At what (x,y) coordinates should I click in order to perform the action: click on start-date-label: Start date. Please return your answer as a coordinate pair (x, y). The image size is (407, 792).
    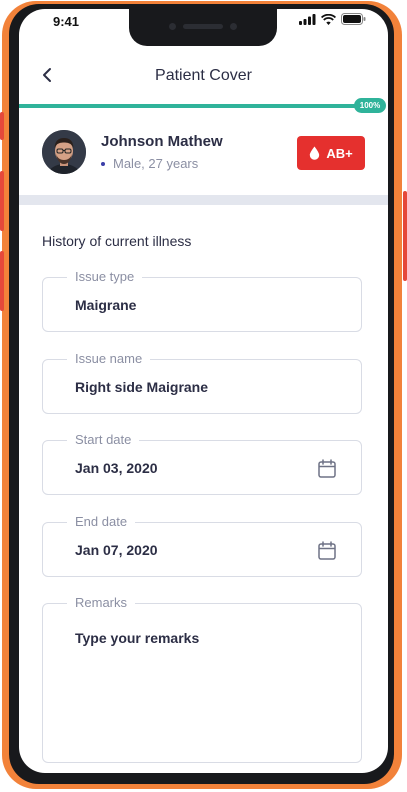
    Looking at the image, I should click on (103, 439).